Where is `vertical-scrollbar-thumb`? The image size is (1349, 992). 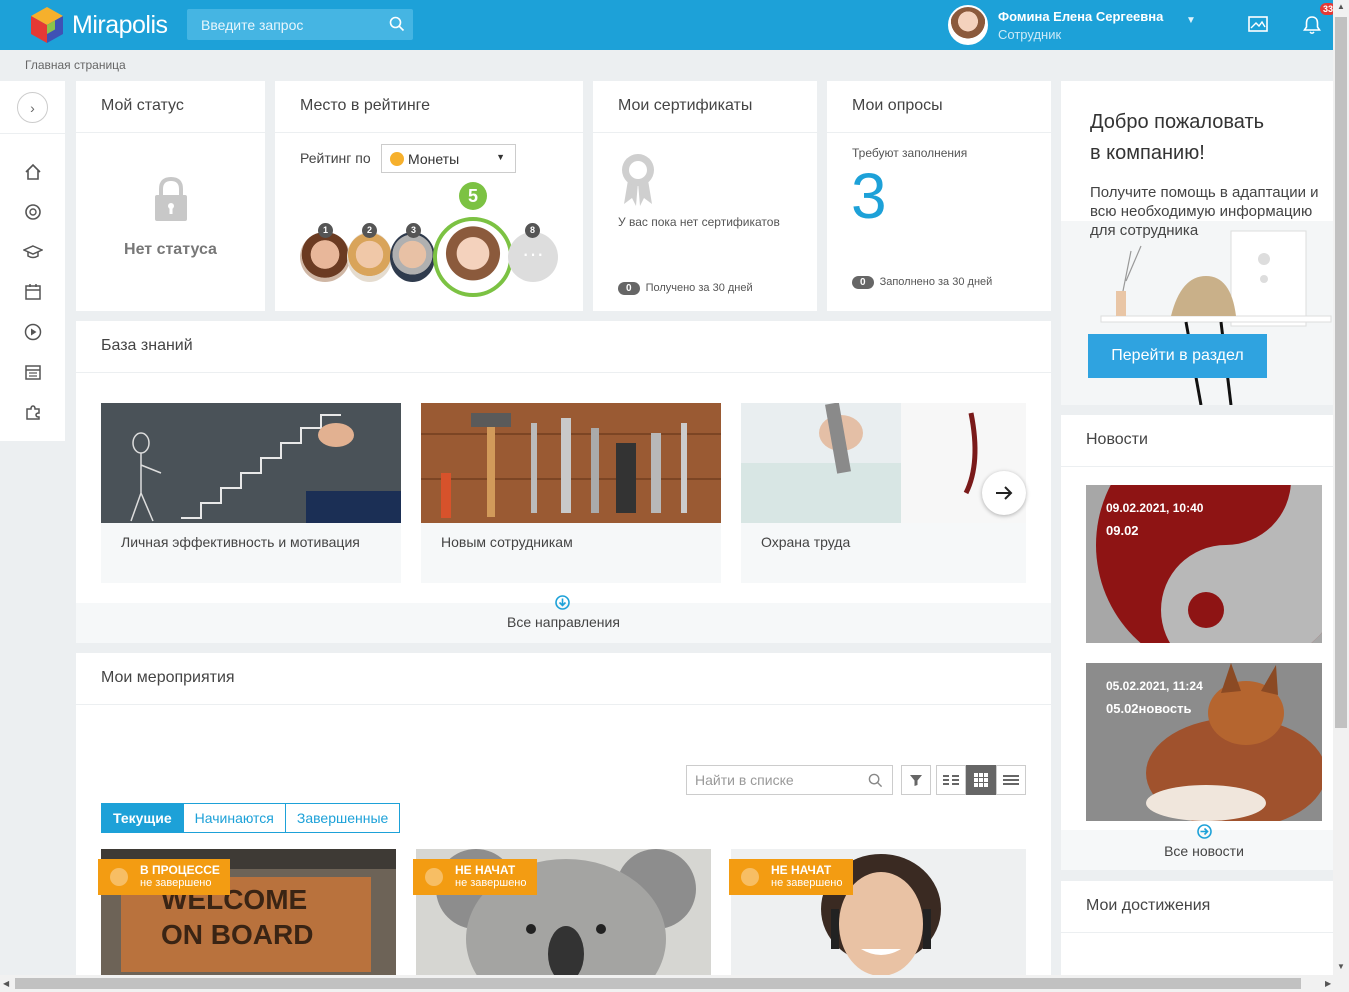
vertical-scrollbar-thumb is located at coordinates (1341, 372).